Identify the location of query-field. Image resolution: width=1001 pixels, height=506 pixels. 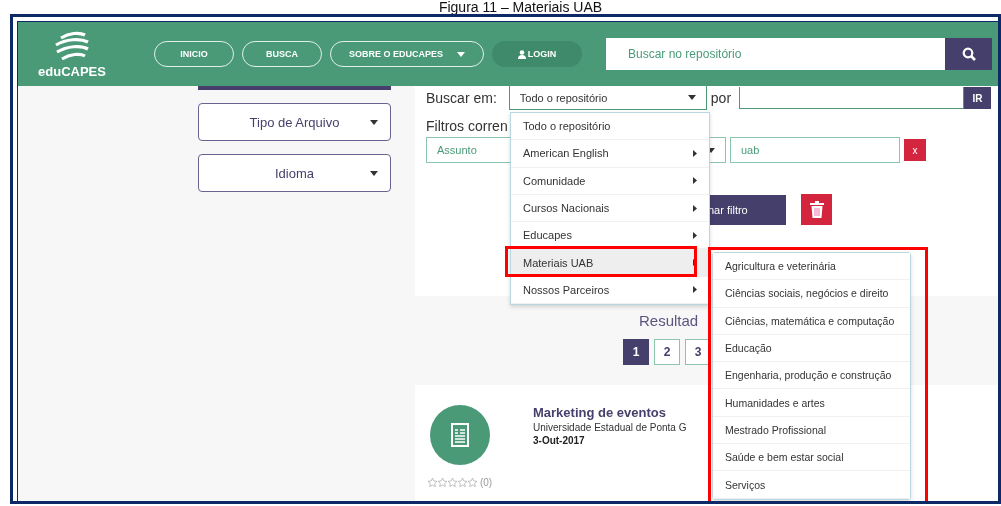
(852, 98).